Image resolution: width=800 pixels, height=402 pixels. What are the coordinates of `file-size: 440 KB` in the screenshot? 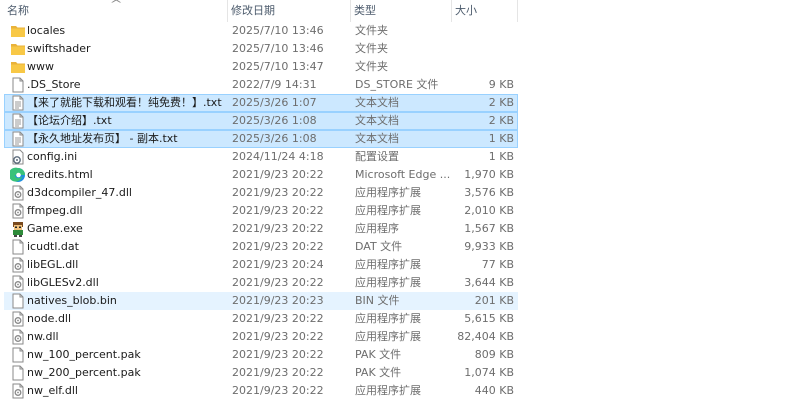 It's located at (494, 390).